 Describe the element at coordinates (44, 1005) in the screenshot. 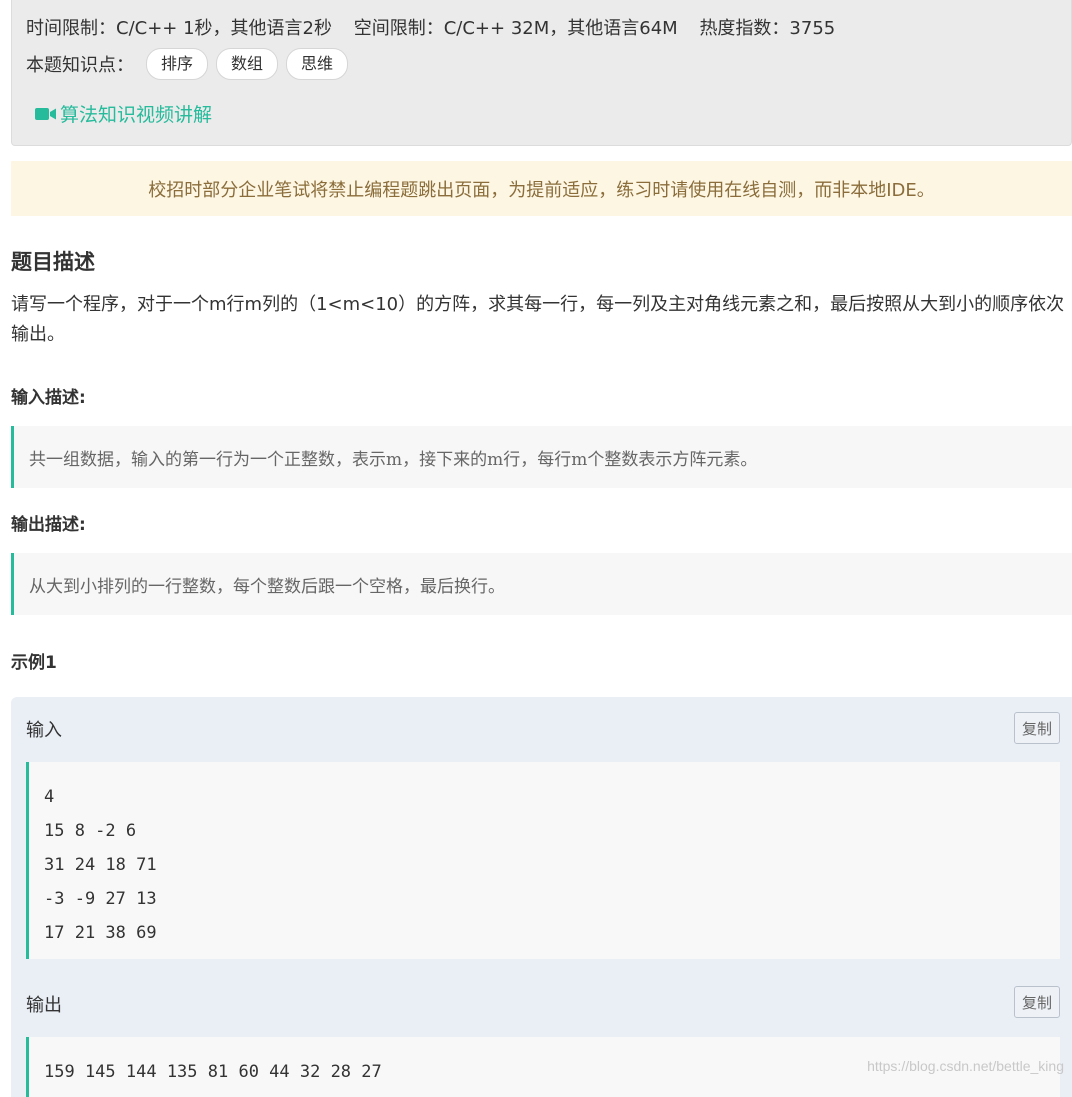

I see `example-output-label: 输出` at that location.